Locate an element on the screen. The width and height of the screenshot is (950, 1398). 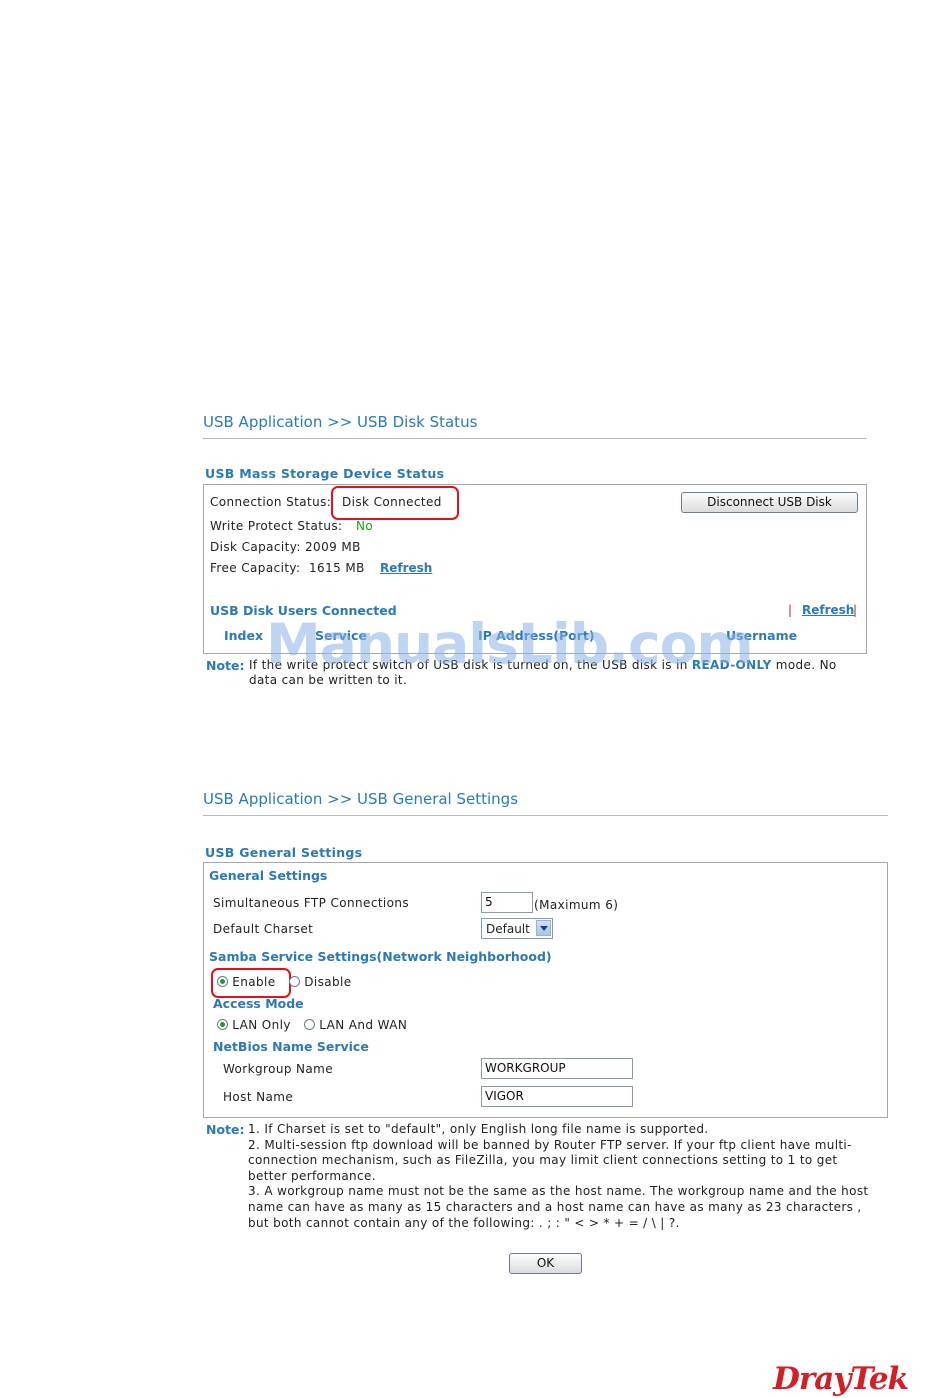
samba-disable-option: Disable is located at coordinates (320, 982).